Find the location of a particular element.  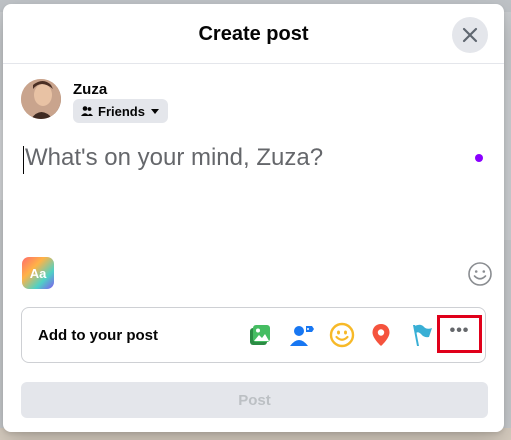

more-options-button: ••• is located at coordinates (459, 334).